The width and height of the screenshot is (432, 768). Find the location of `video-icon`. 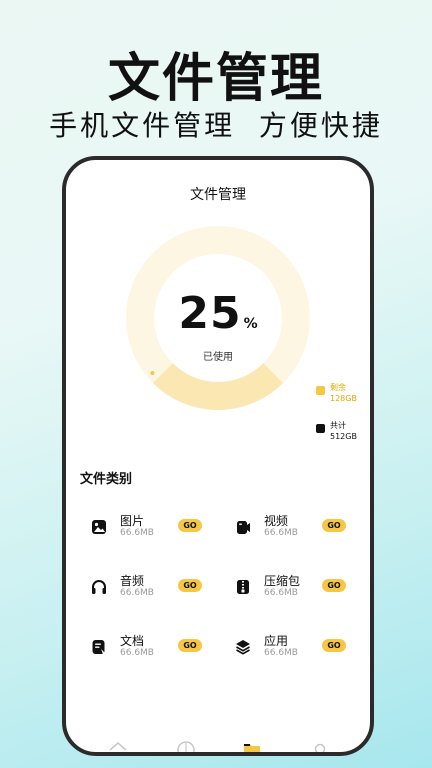

video-icon is located at coordinates (243, 527).